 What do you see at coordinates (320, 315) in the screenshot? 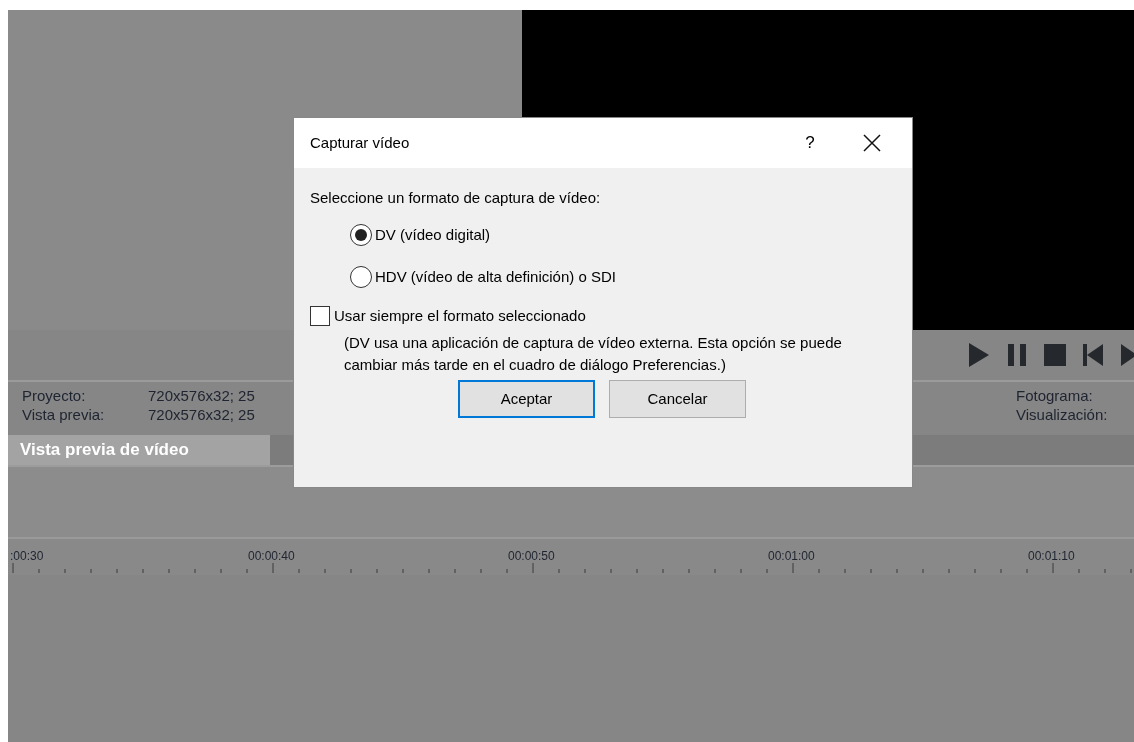
I see `checkbox` at bounding box center [320, 315].